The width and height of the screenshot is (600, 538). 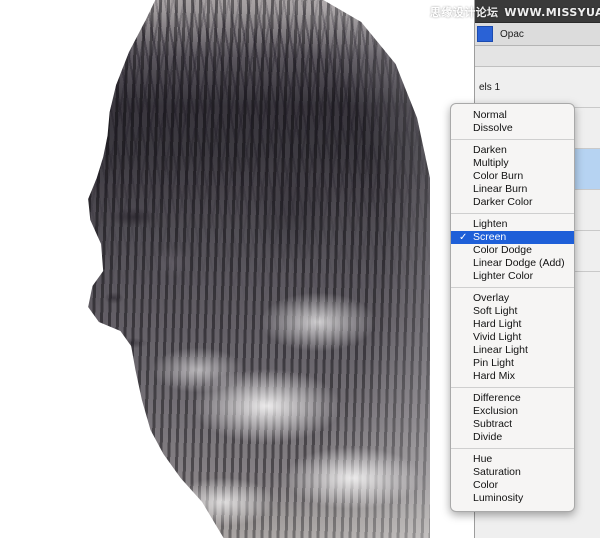 I want to click on menu-item-normal: Normal, so click(x=512, y=115).